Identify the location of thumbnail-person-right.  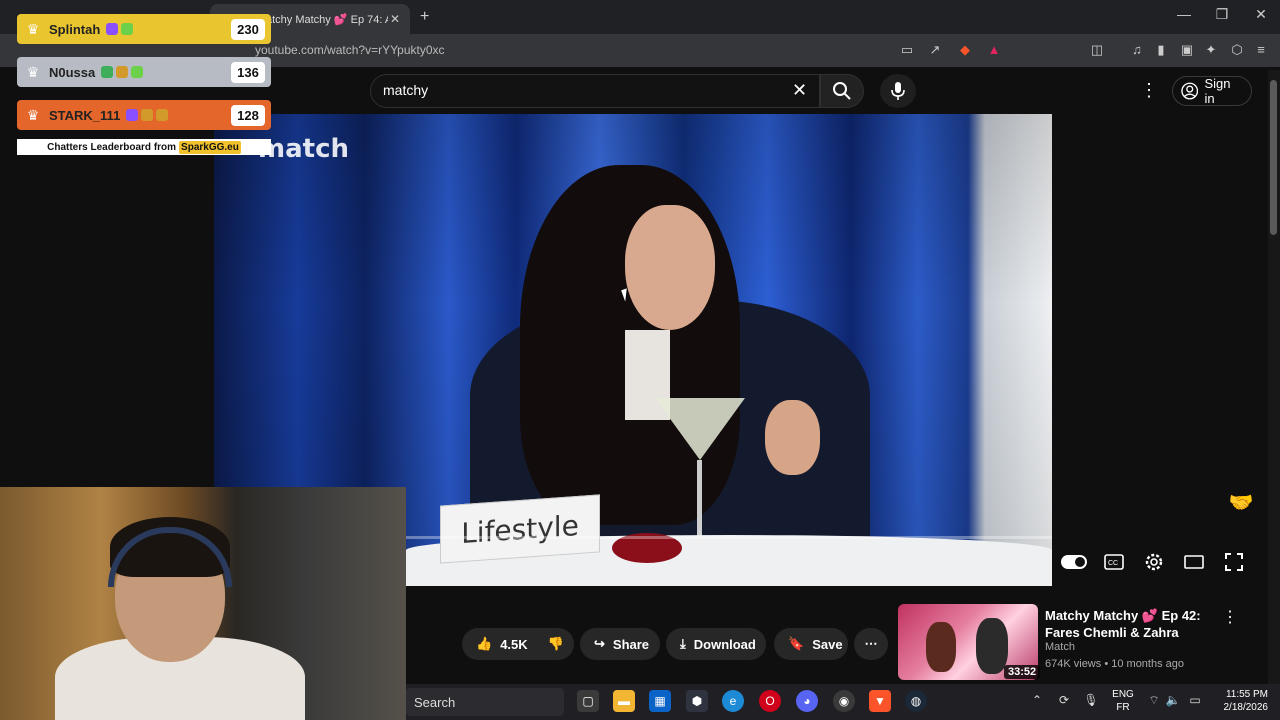
(992, 646).